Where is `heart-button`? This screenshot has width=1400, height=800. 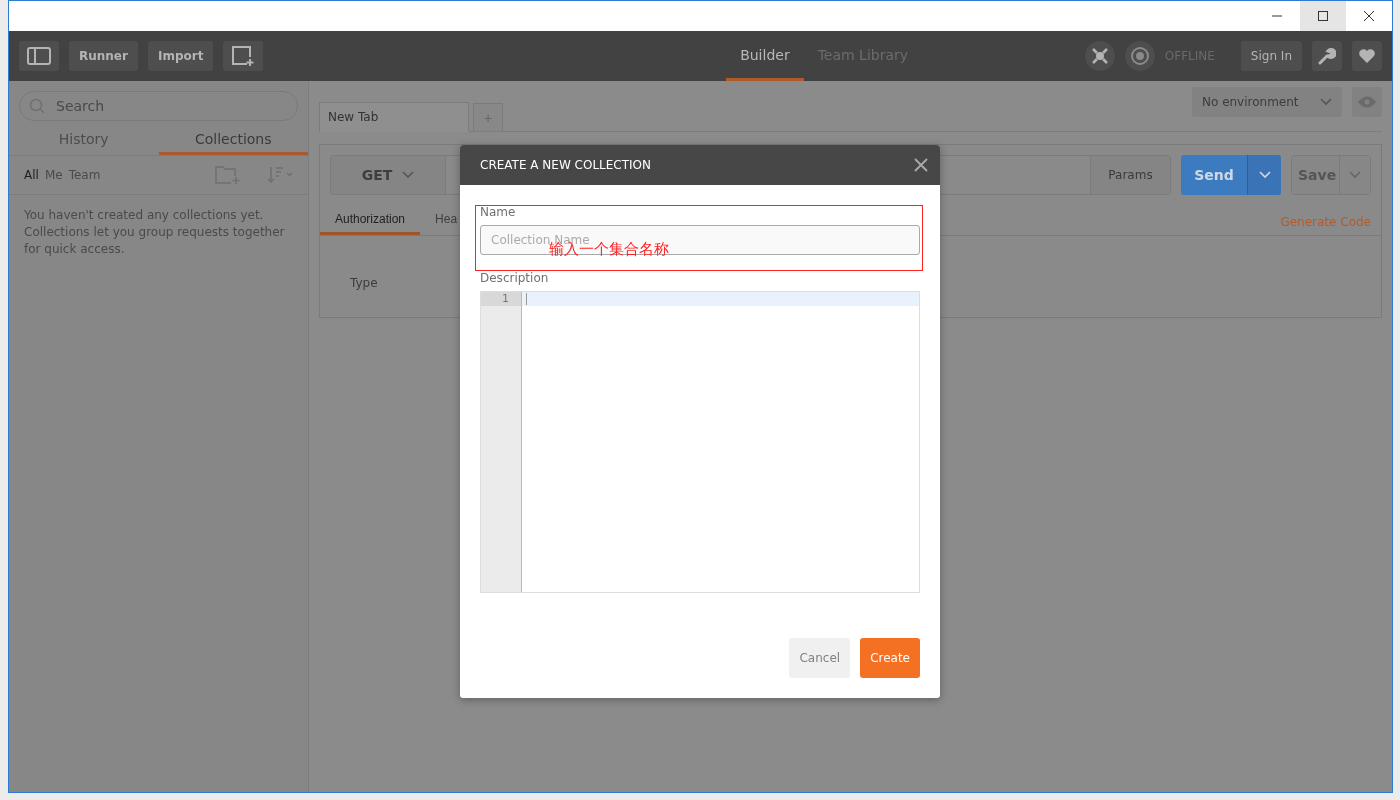
heart-button is located at coordinates (1367, 56).